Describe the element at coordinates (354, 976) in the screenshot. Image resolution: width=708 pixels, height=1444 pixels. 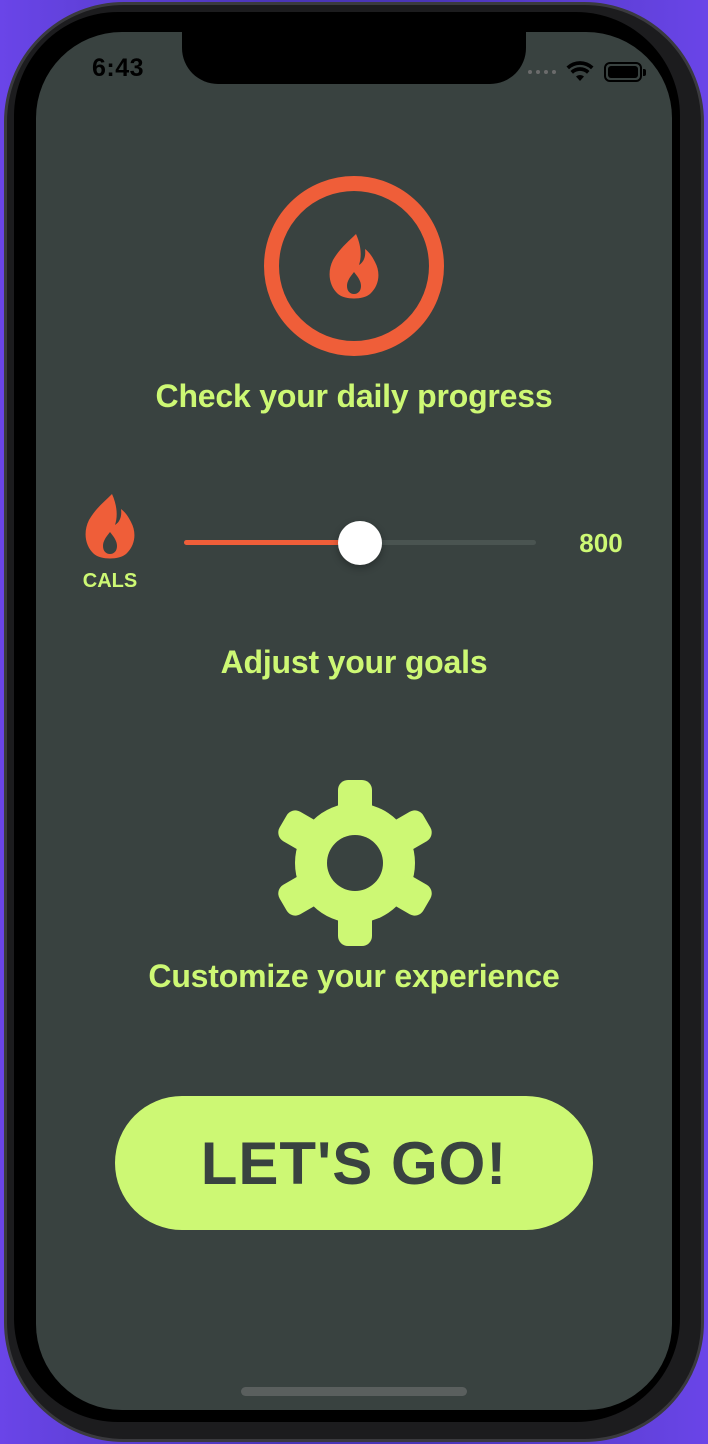
I see `customize-caption: Customize your experience` at that location.